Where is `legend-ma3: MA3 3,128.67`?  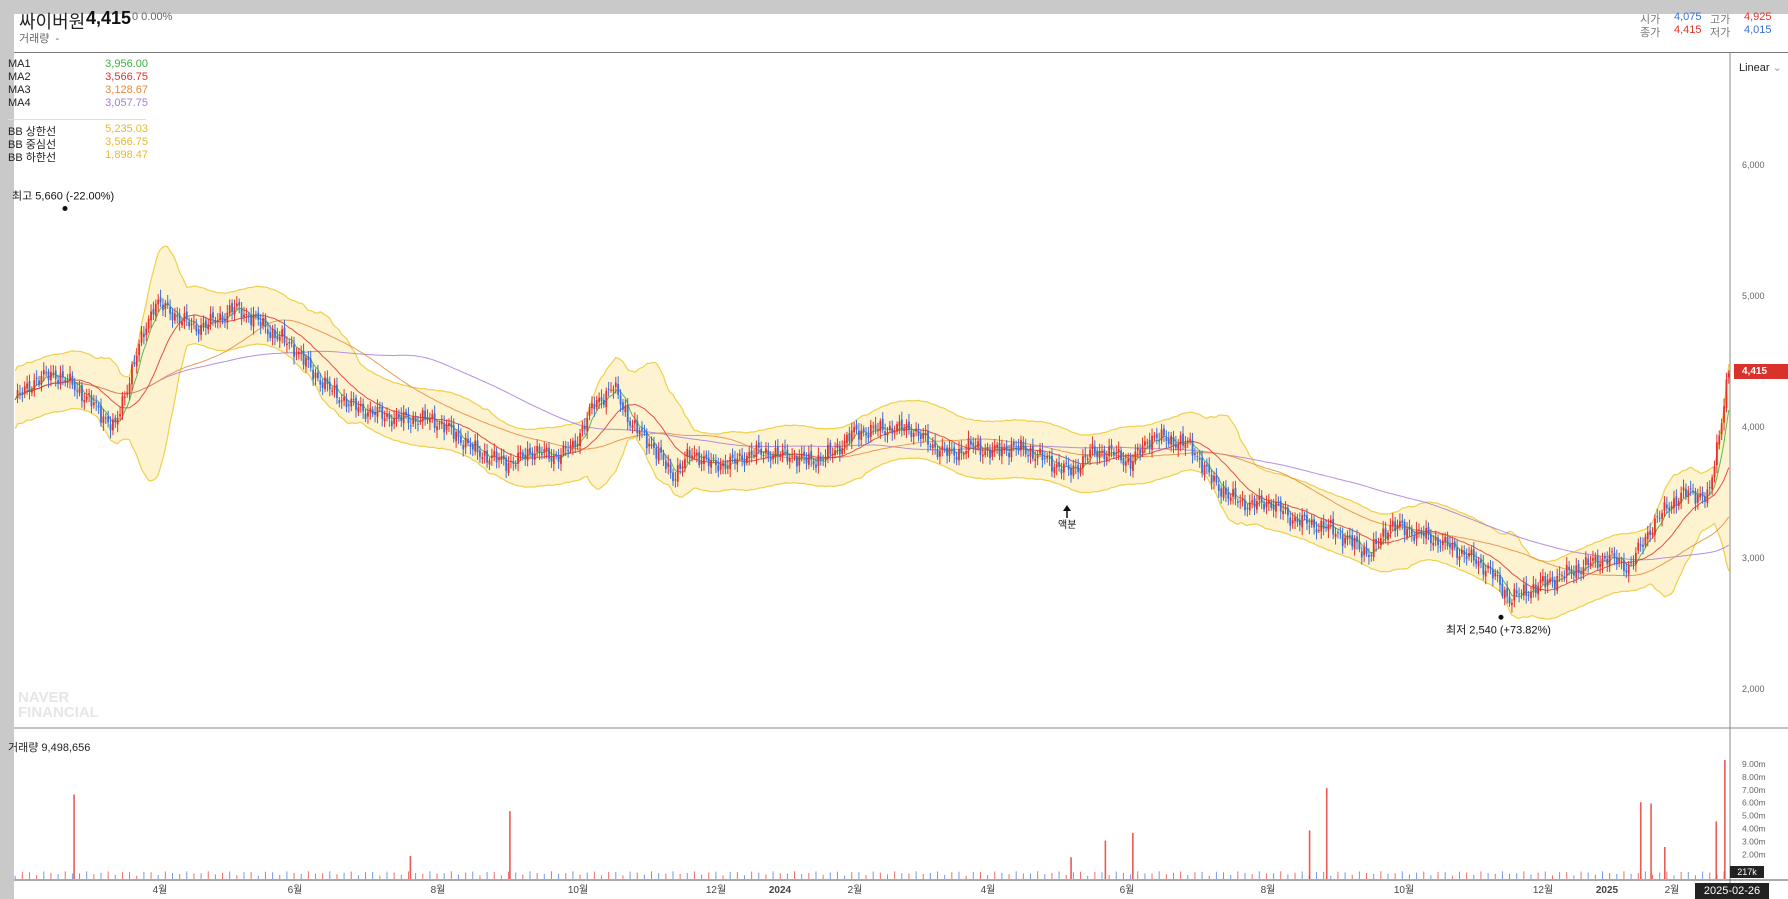
legend-ma3: MA3 3,128.67 is located at coordinates (78, 90).